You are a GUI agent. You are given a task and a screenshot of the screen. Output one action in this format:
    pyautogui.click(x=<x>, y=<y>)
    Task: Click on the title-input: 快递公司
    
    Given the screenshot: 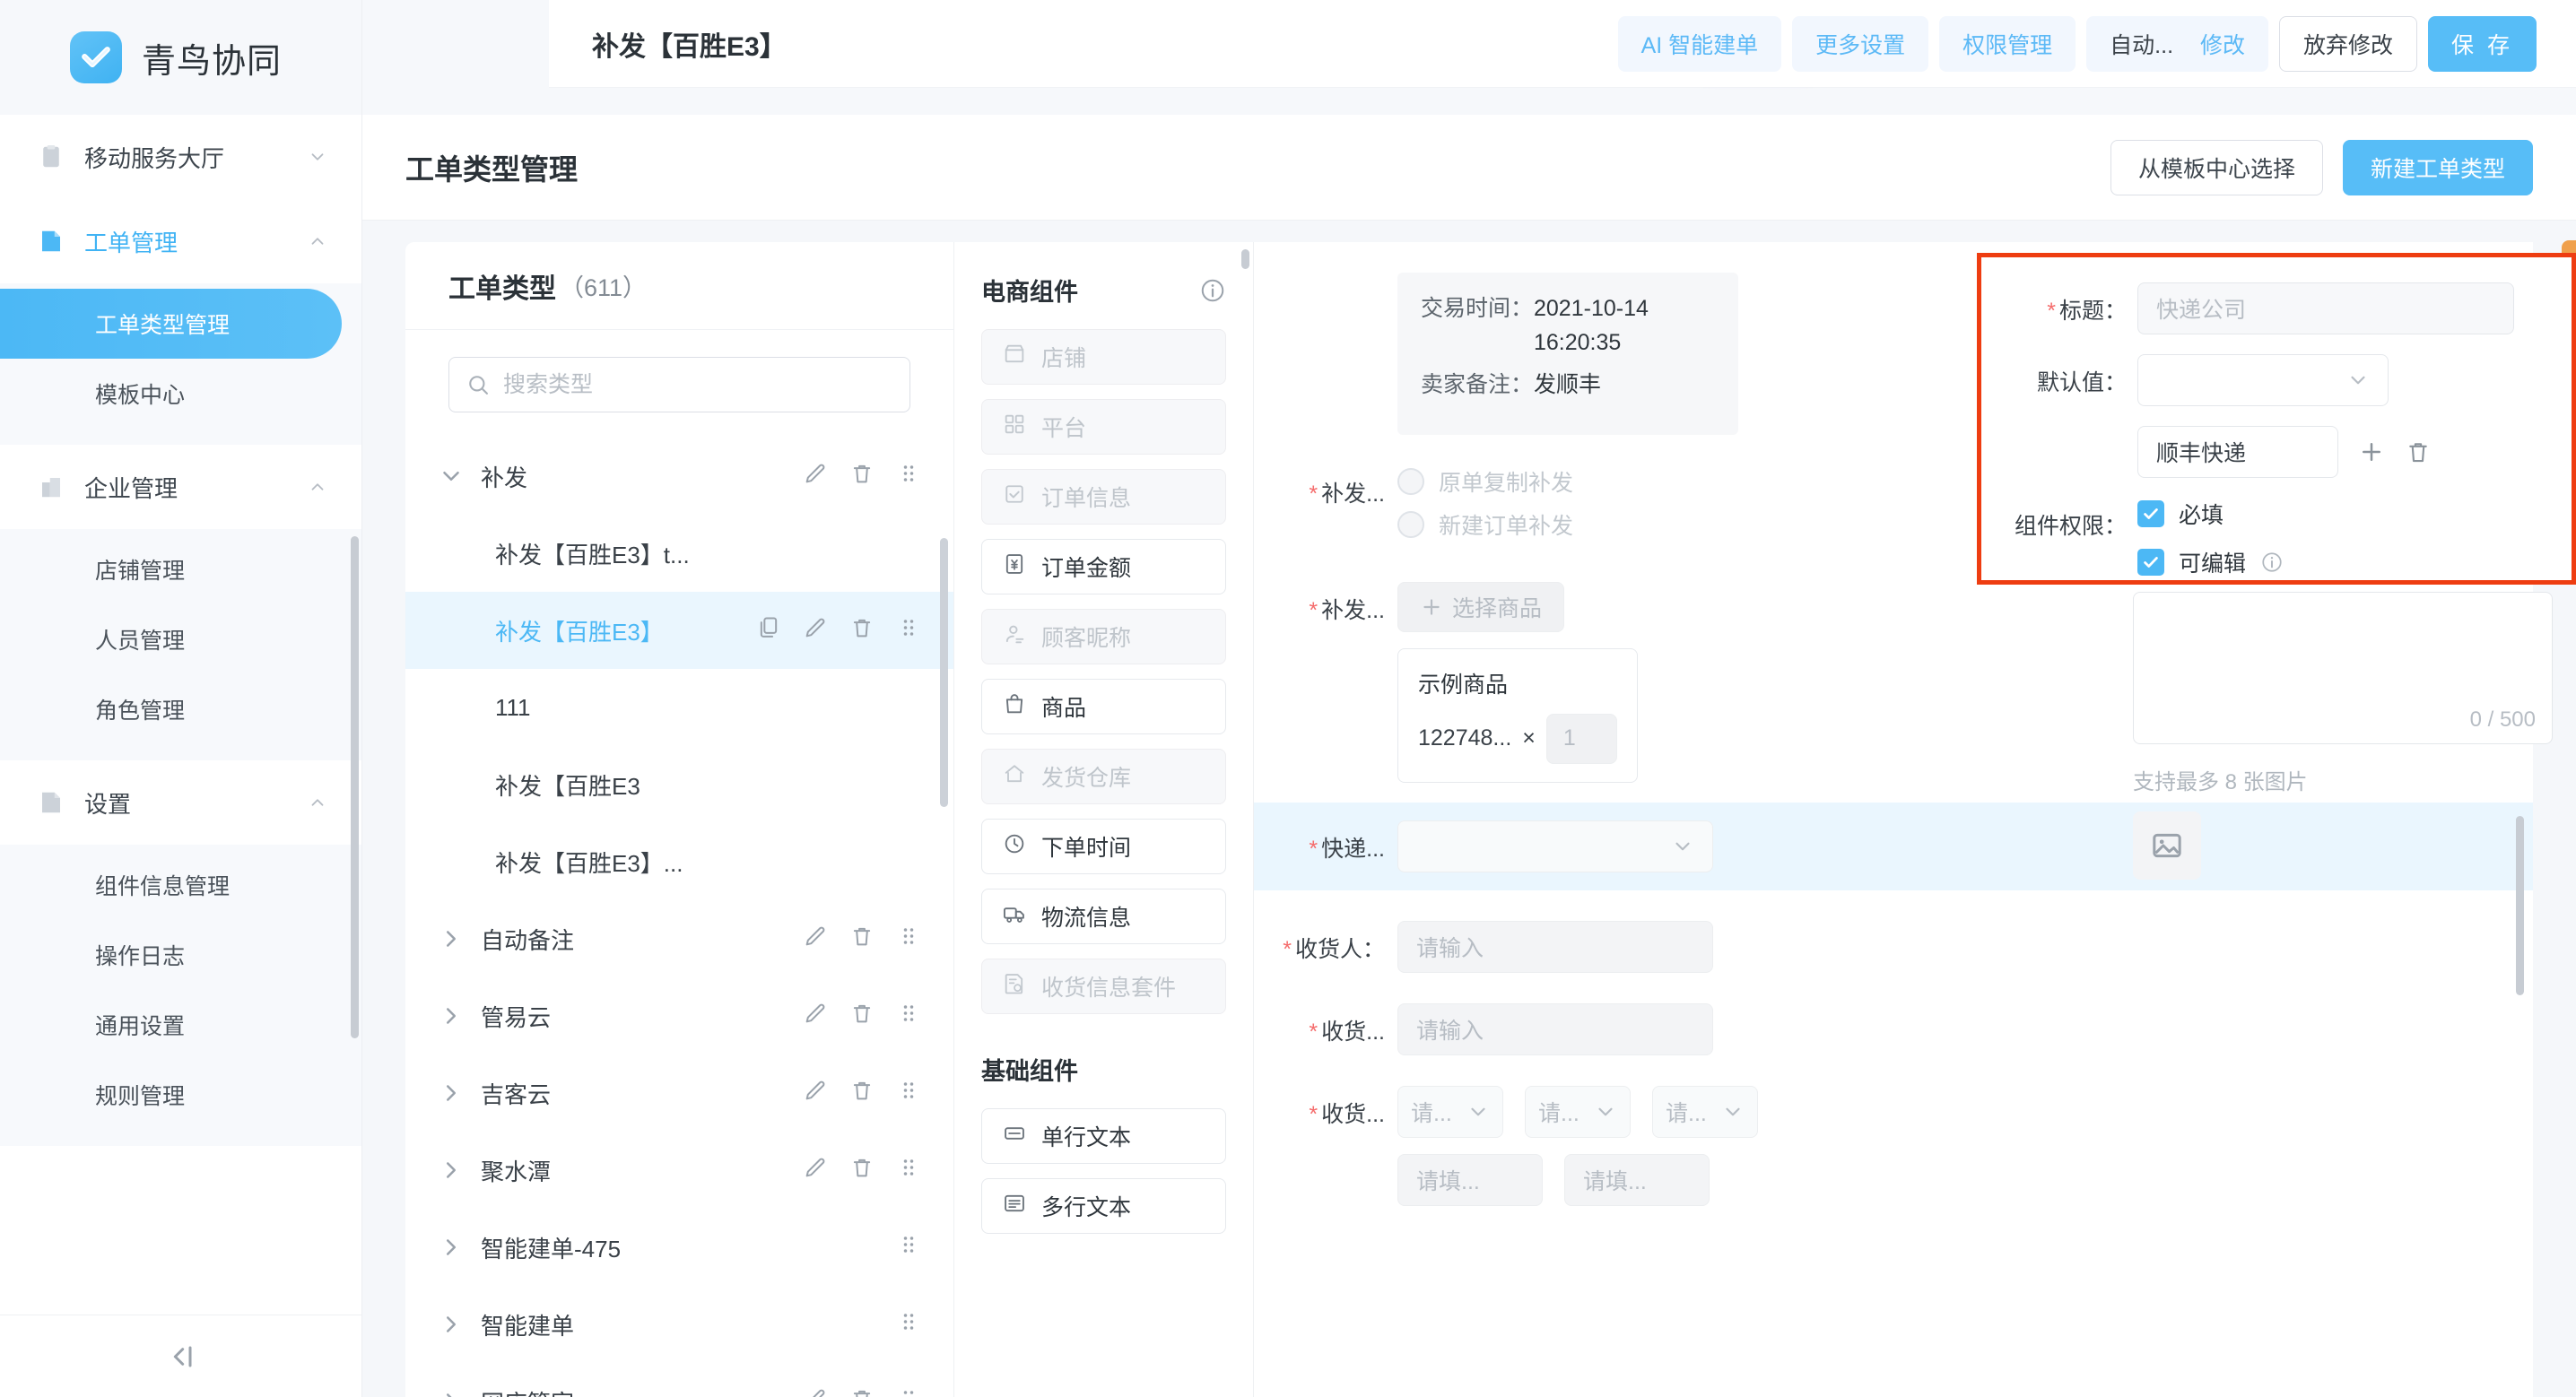 What is the action you would take?
    pyautogui.click(x=2325, y=308)
    